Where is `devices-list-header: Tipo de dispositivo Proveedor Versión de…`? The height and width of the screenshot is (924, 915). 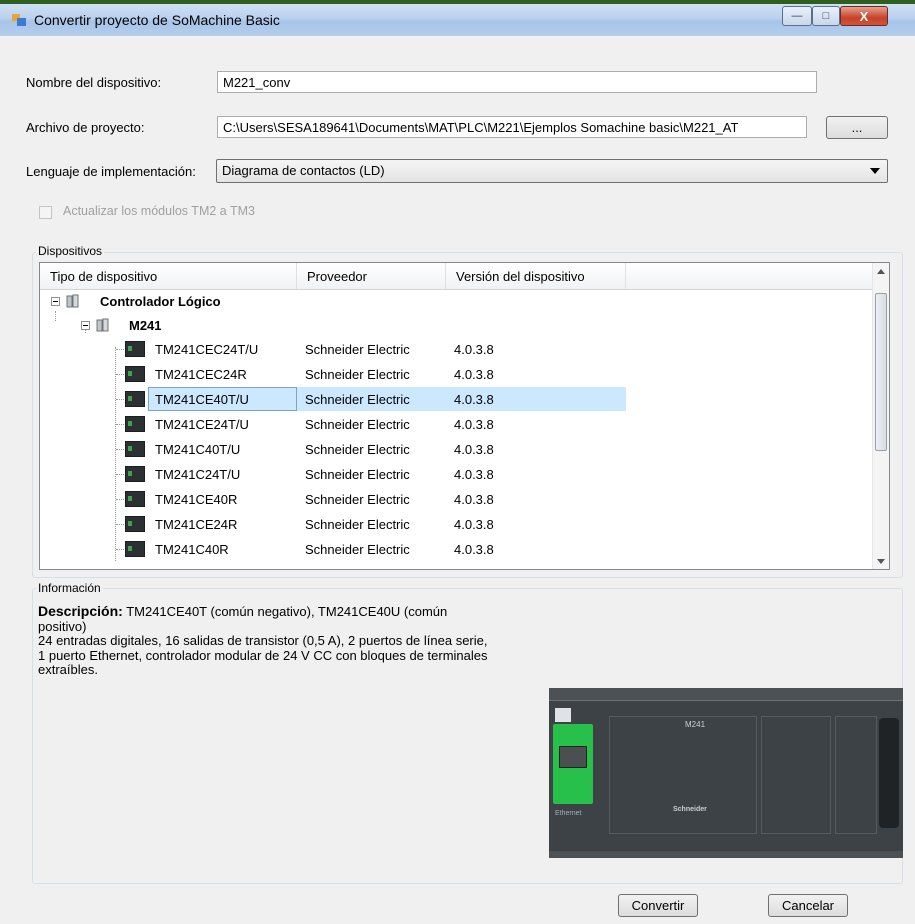 devices-list-header: Tipo de dispositivo Proveedor Versión de… is located at coordinates (464, 276).